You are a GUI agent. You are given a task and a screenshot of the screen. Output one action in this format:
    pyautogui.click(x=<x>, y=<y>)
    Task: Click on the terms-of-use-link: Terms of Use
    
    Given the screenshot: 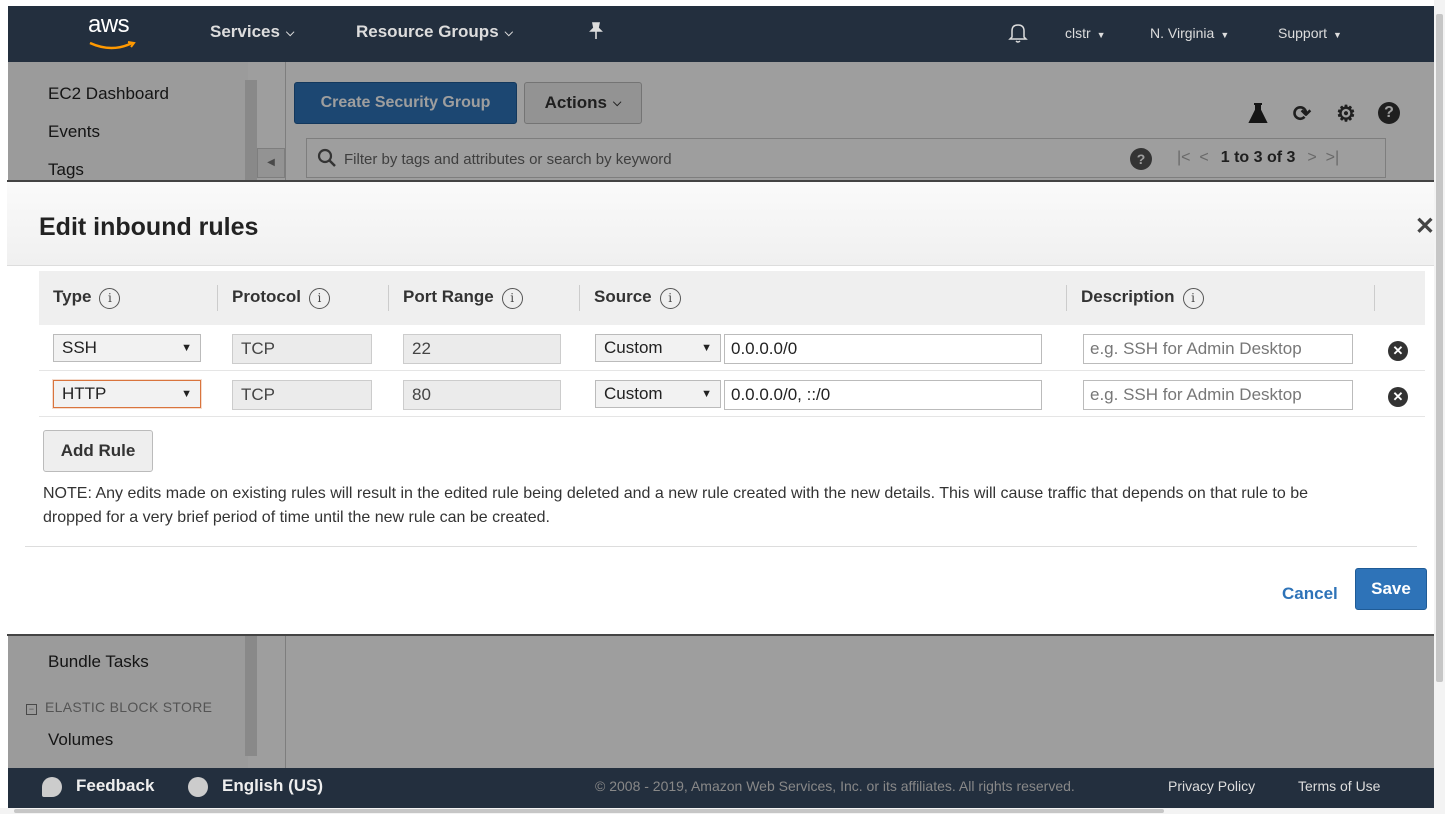 What is the action you would take?
    pyautogui.click(x=1339, y=786)
    